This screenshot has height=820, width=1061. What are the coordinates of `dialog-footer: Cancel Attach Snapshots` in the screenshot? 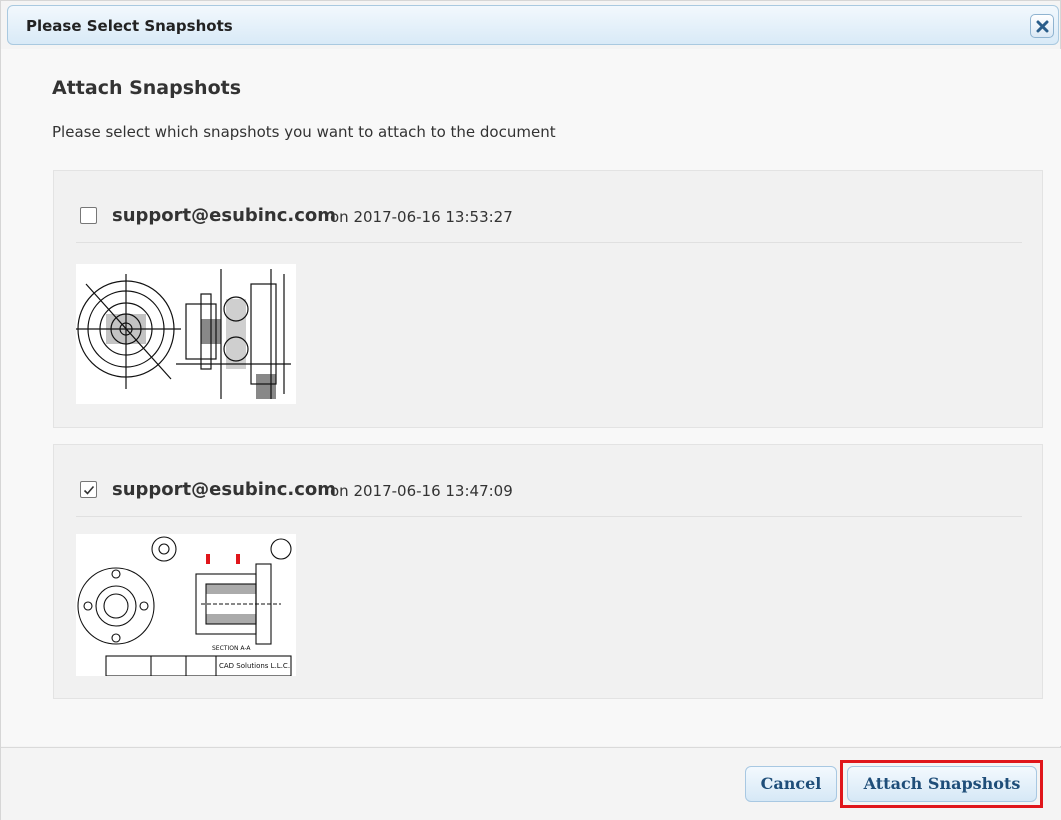 It's located at (531, 783).